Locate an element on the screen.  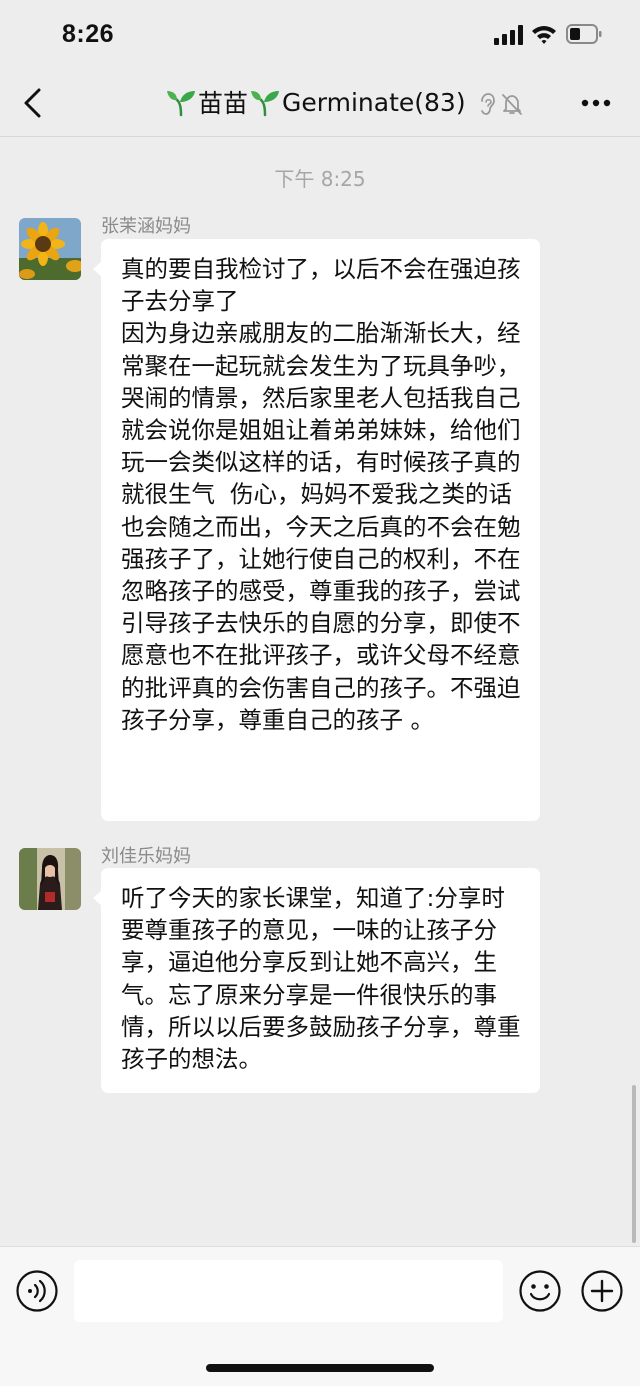
sunflower-avatar is located at coordinates (50, 249).